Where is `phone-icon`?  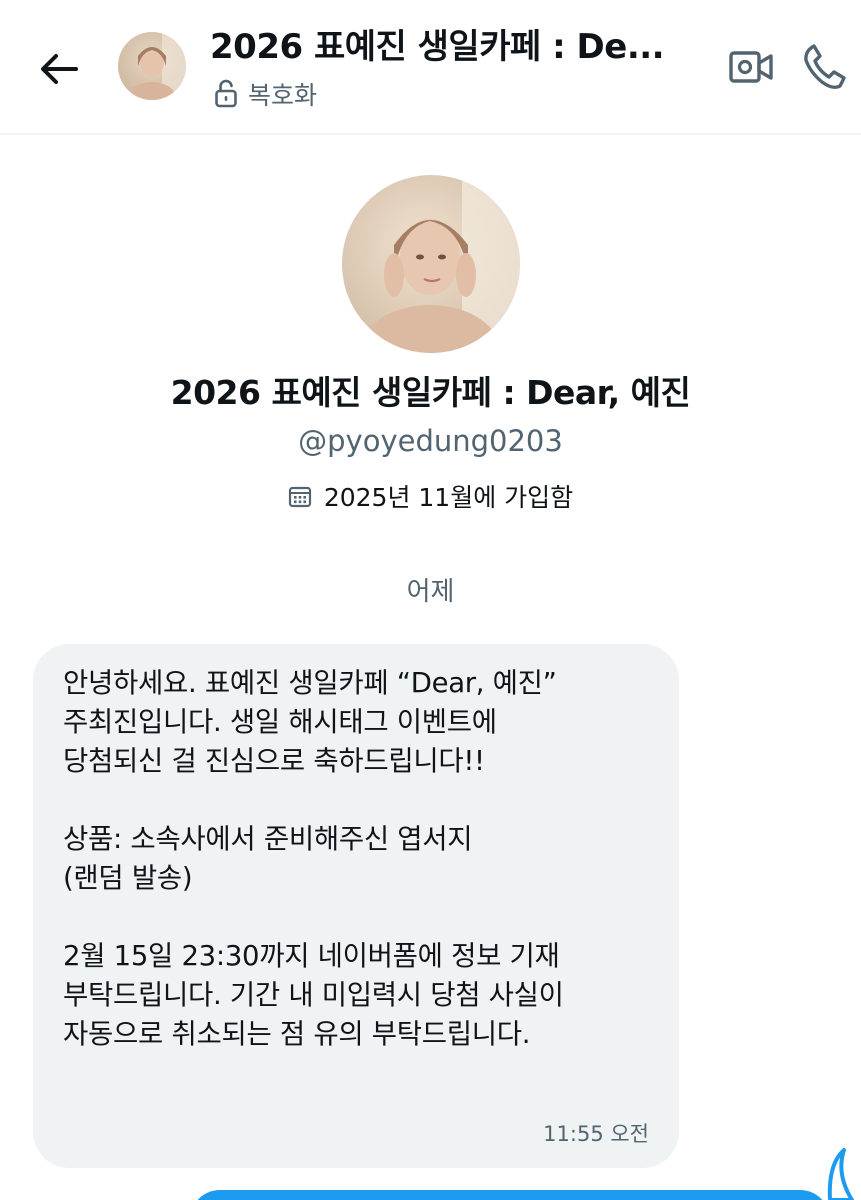
phone-icon is located at coordinates (825, 67).